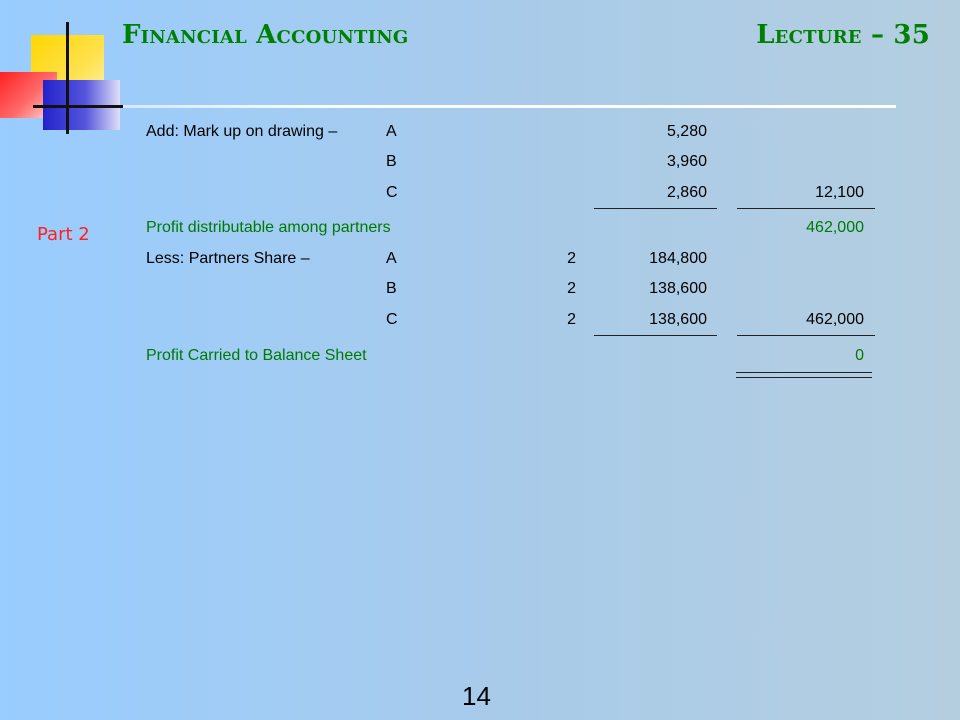 The width and height of the screenshot is (960, 720). What do you see at coordinates (391, 131) in the screenshot?
I see `markup-partner: A` at bounding box center [391, 131].